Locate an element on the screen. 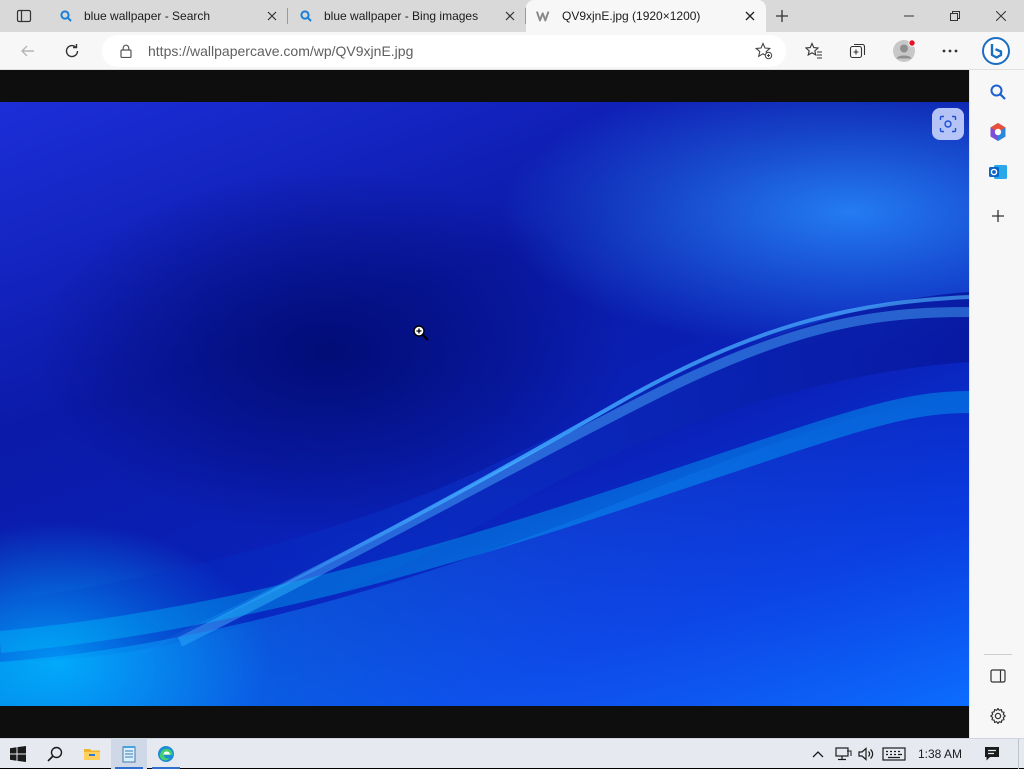 This screenshot has width=1024, height=769. notification-icon is located at coordinates (992, 754).